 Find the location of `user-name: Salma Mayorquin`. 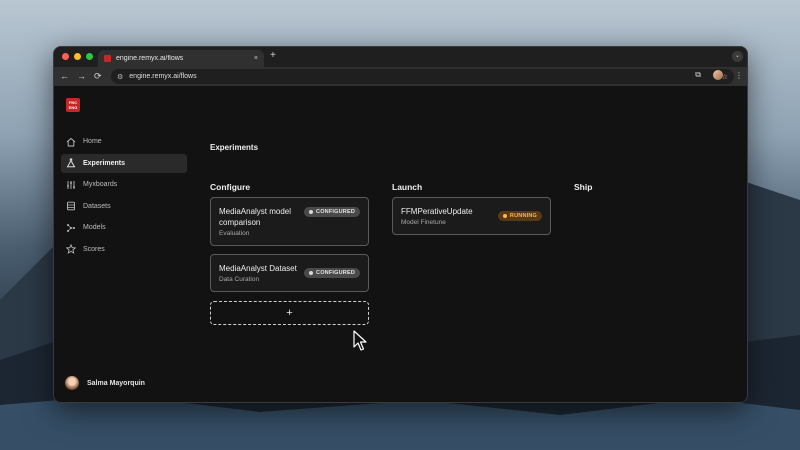

user-name: Salma Mayorquin is located at coordinates (116, 383).